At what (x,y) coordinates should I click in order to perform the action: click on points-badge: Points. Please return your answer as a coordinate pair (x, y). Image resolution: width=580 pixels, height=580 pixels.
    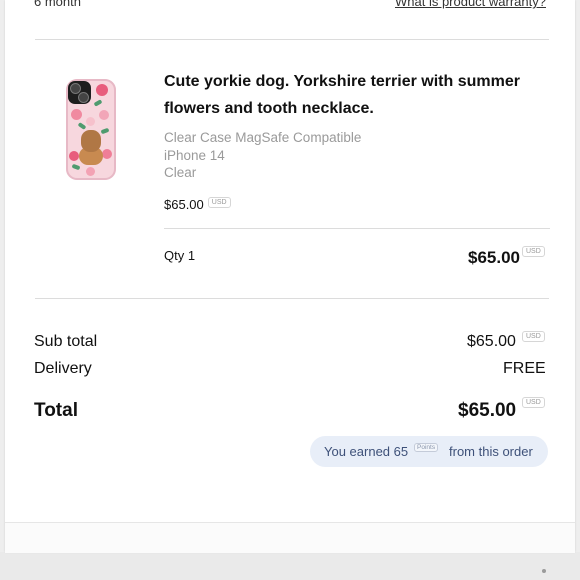
    Looking at the image, I should click on (426, 447).